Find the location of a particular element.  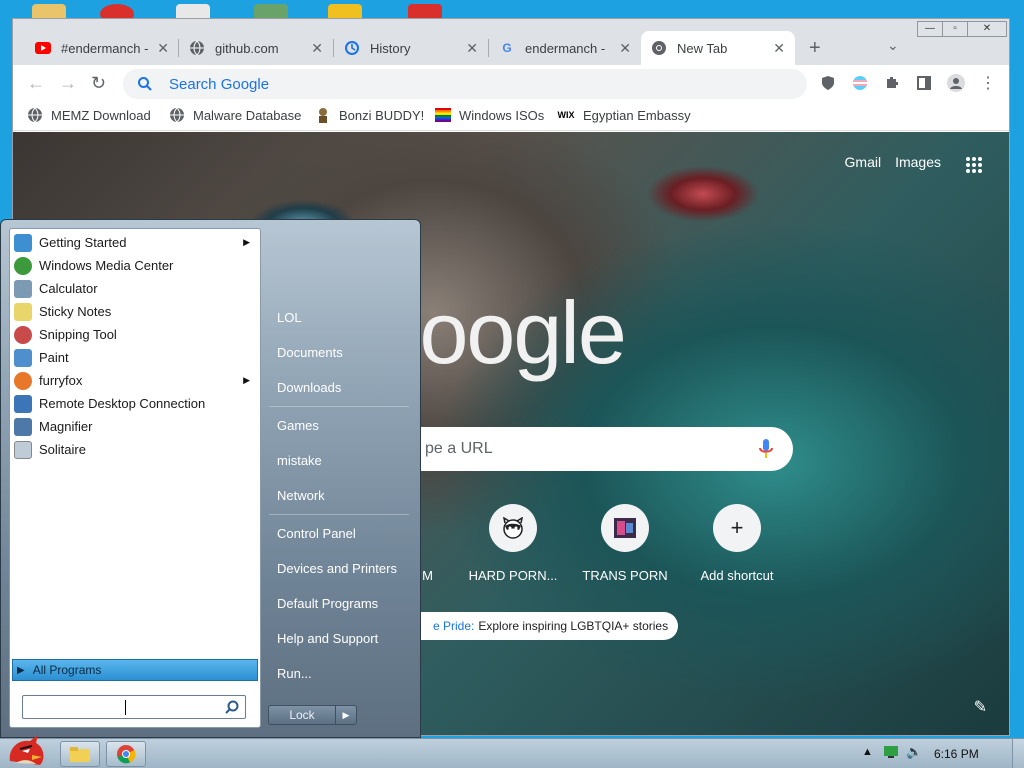

place-lol: LOL is located at coordinates (289, 317).